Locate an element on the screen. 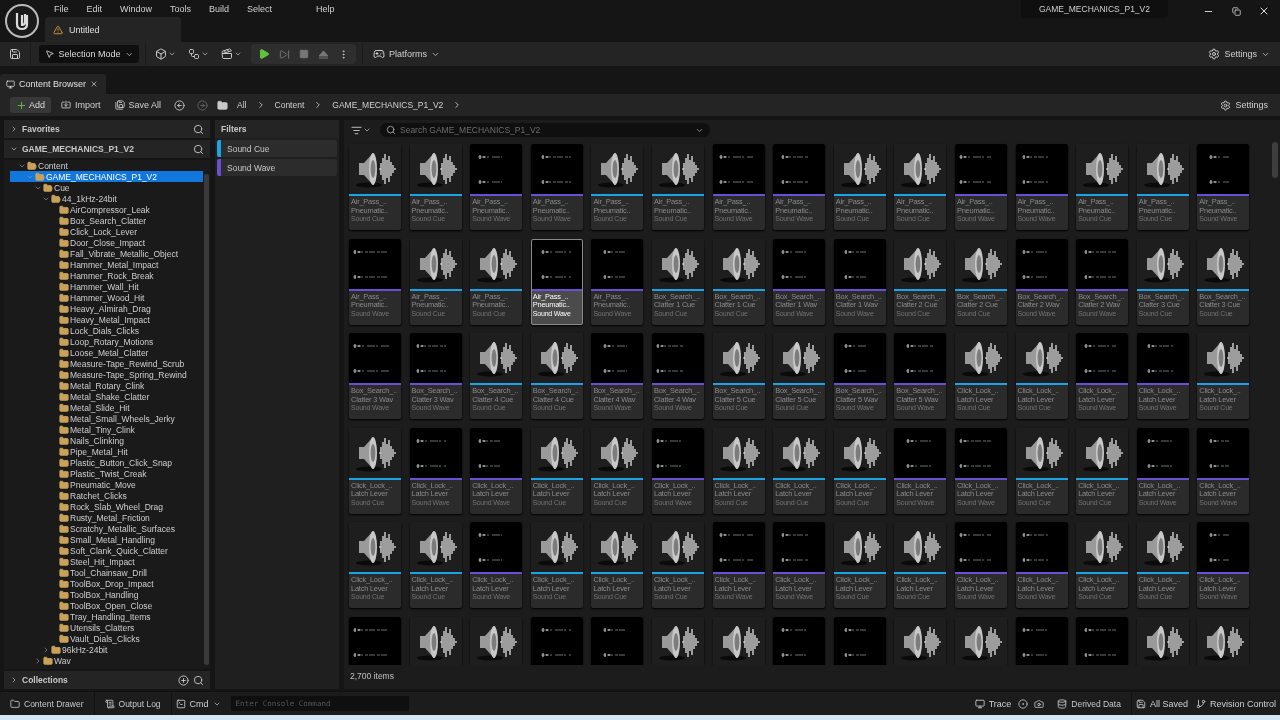  caret-icon is located at coordinates (14, 149).